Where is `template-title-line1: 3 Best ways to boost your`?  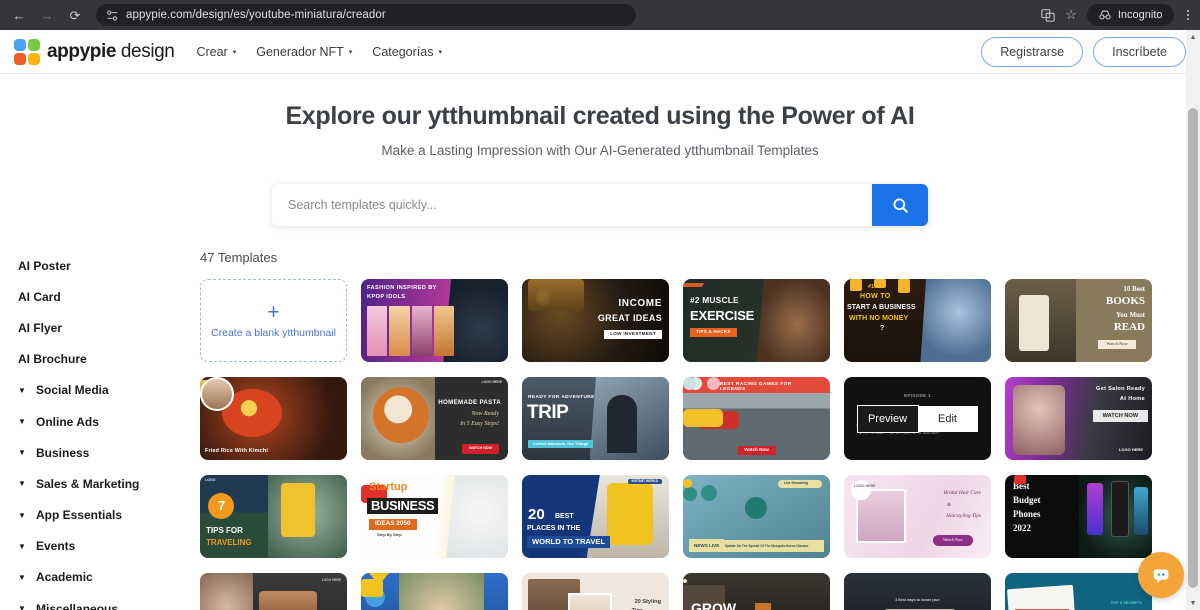 template-title-line1: 3 Best ways to boost your is located at coordinates (917, 600).